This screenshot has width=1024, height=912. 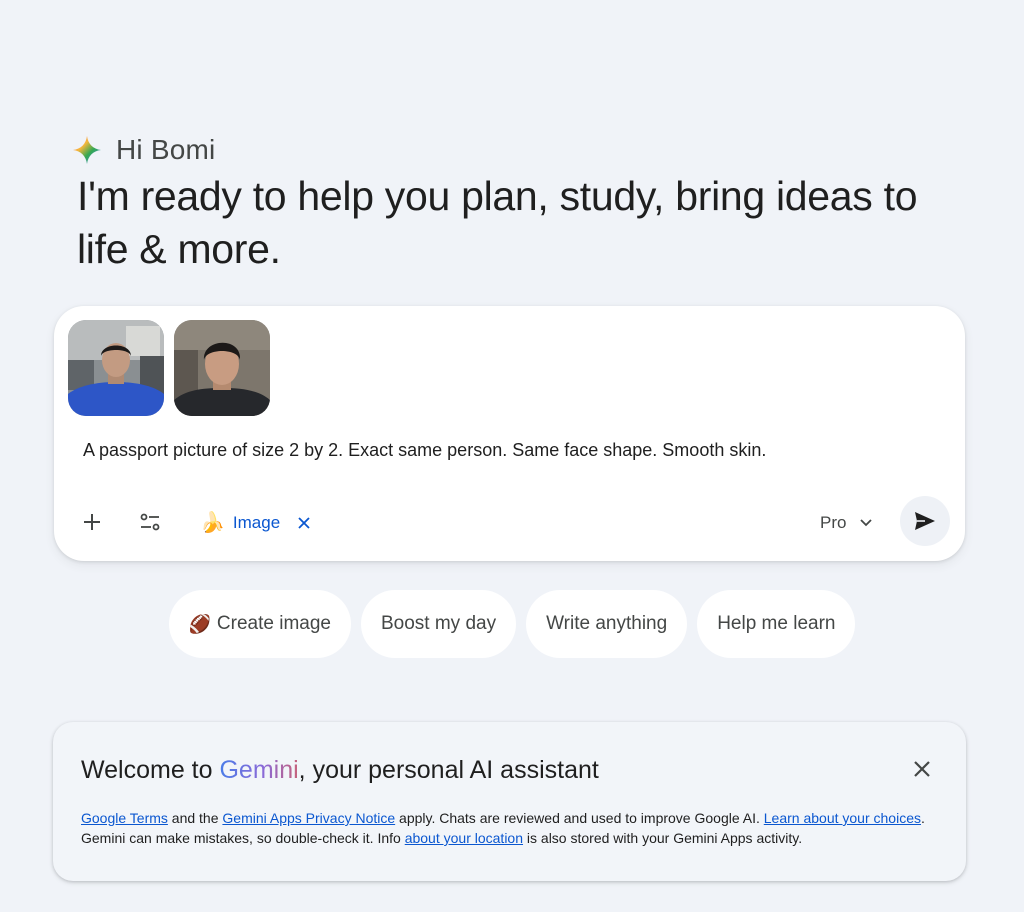 I want to click on model-label: Pro, so click(x=833, y=522).